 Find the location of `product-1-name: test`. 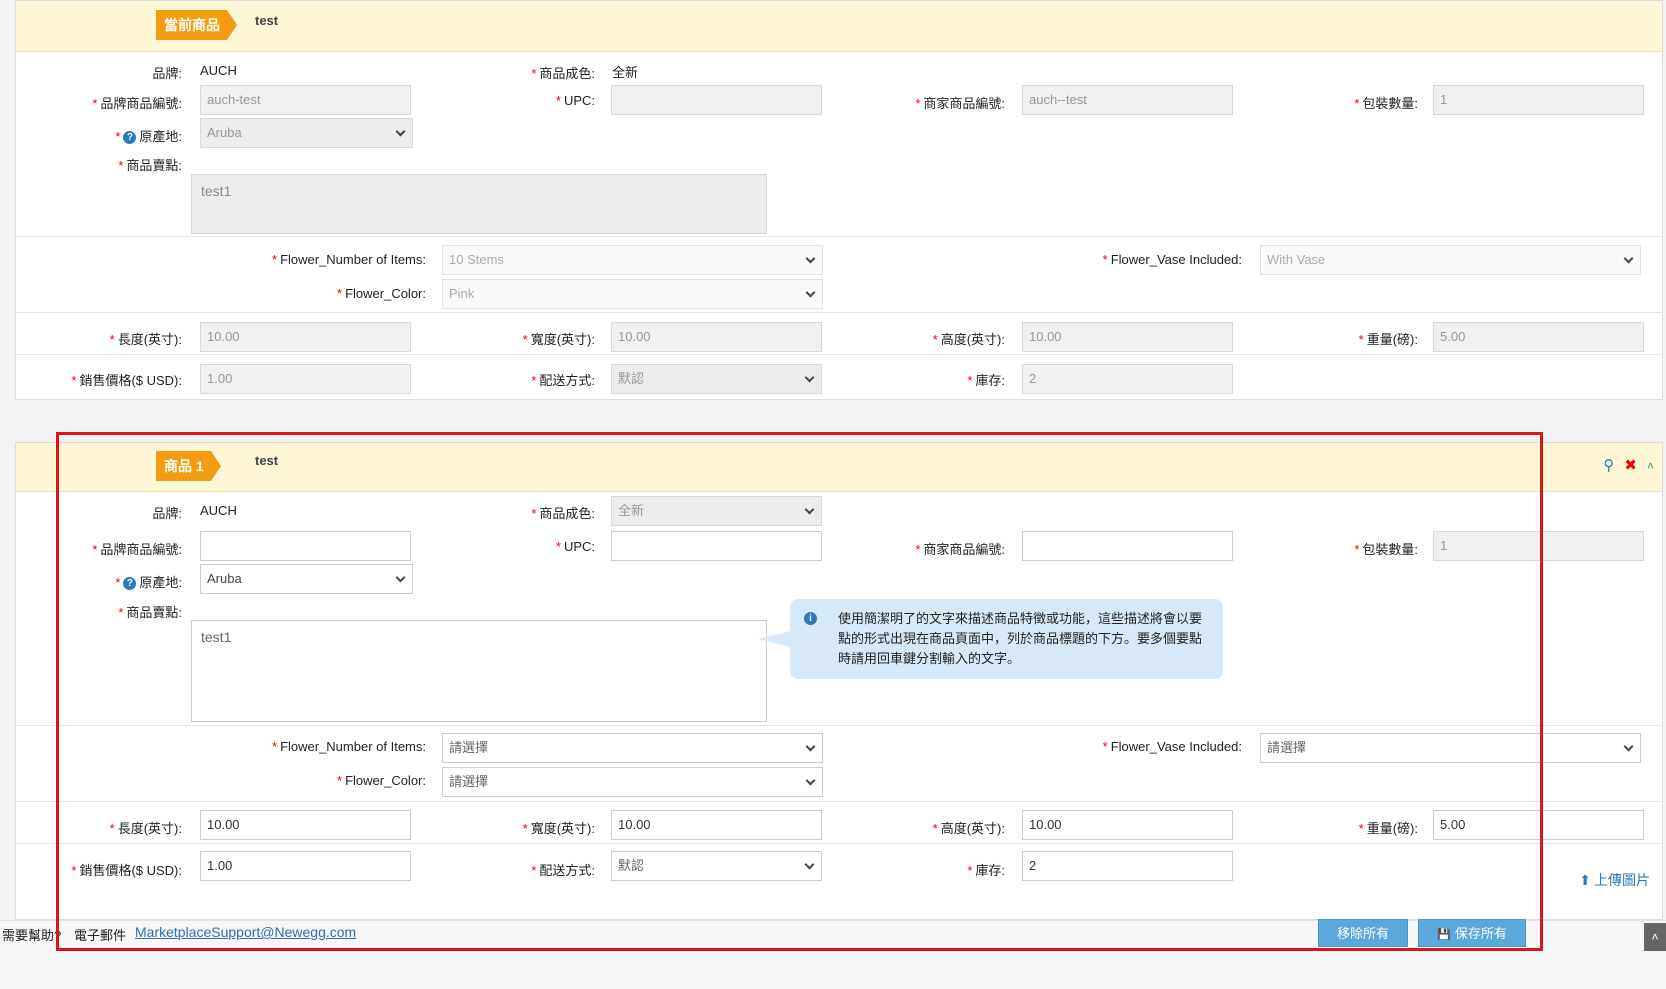

product-1-name: test is located at coordinates (267, 460).